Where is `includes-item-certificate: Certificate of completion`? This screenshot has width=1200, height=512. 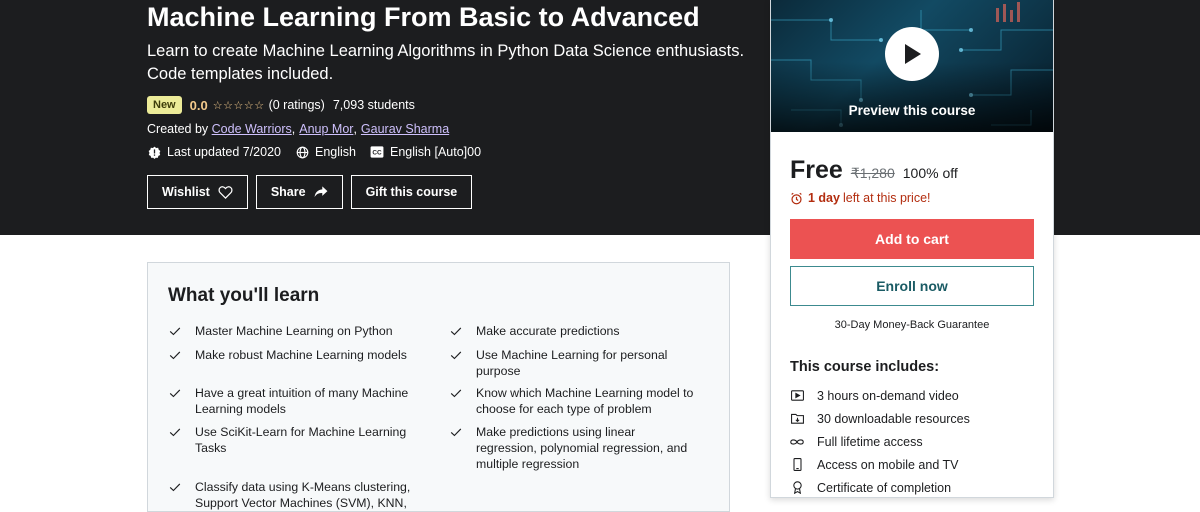 includes-item-certificate: Certificate of completion is located at coordinates (880, 487).